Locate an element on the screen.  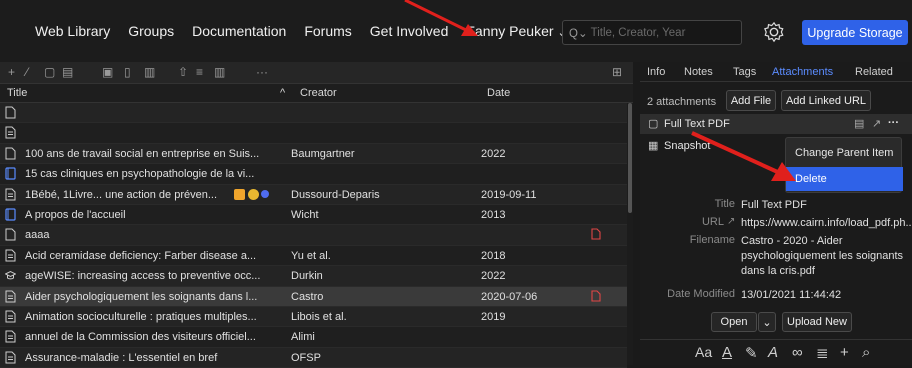
highlight-icon: ✎ is located at coordinates (751, 353).